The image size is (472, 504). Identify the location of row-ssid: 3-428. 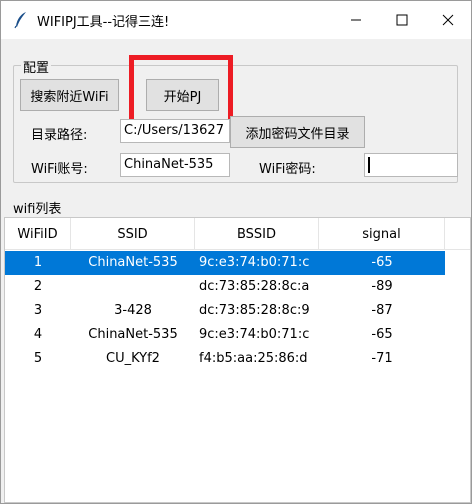
(133, 310).